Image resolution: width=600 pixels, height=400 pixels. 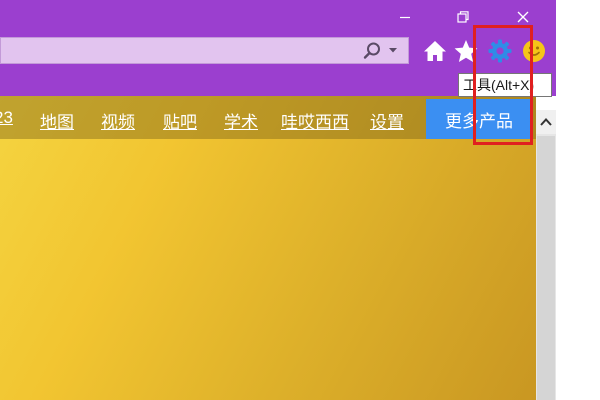 I want to click on tools-highlight-box, so click(x=503, y=85).